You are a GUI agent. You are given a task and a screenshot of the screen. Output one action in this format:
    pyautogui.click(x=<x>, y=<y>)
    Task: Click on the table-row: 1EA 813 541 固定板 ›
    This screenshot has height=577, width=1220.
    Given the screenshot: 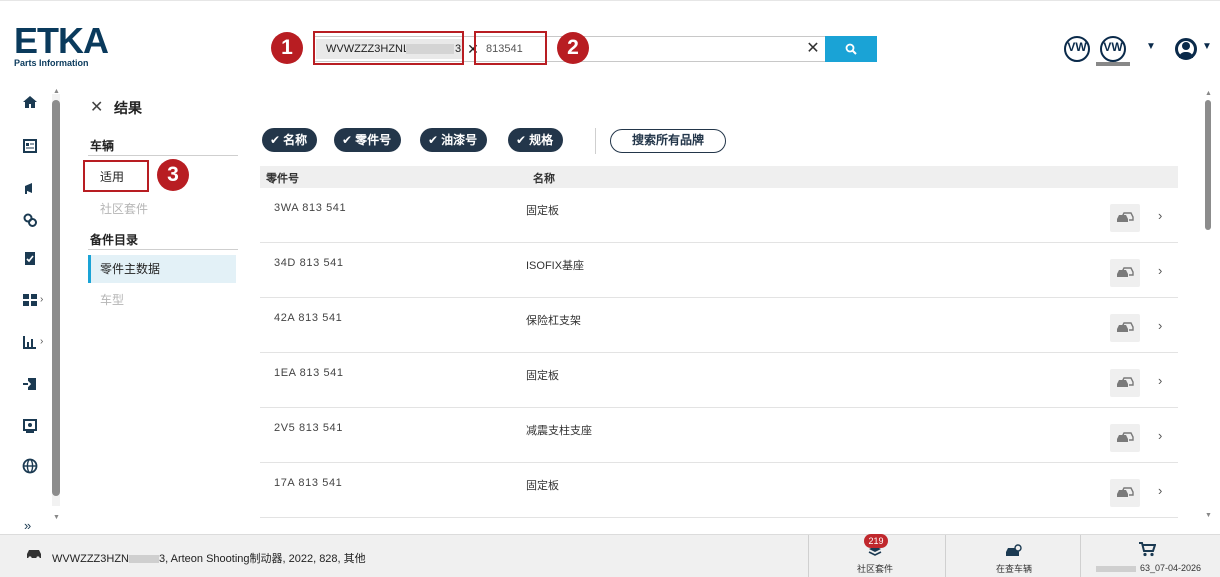 What is the action you would take?
    pyautogui.click(x=719, y=380)
    